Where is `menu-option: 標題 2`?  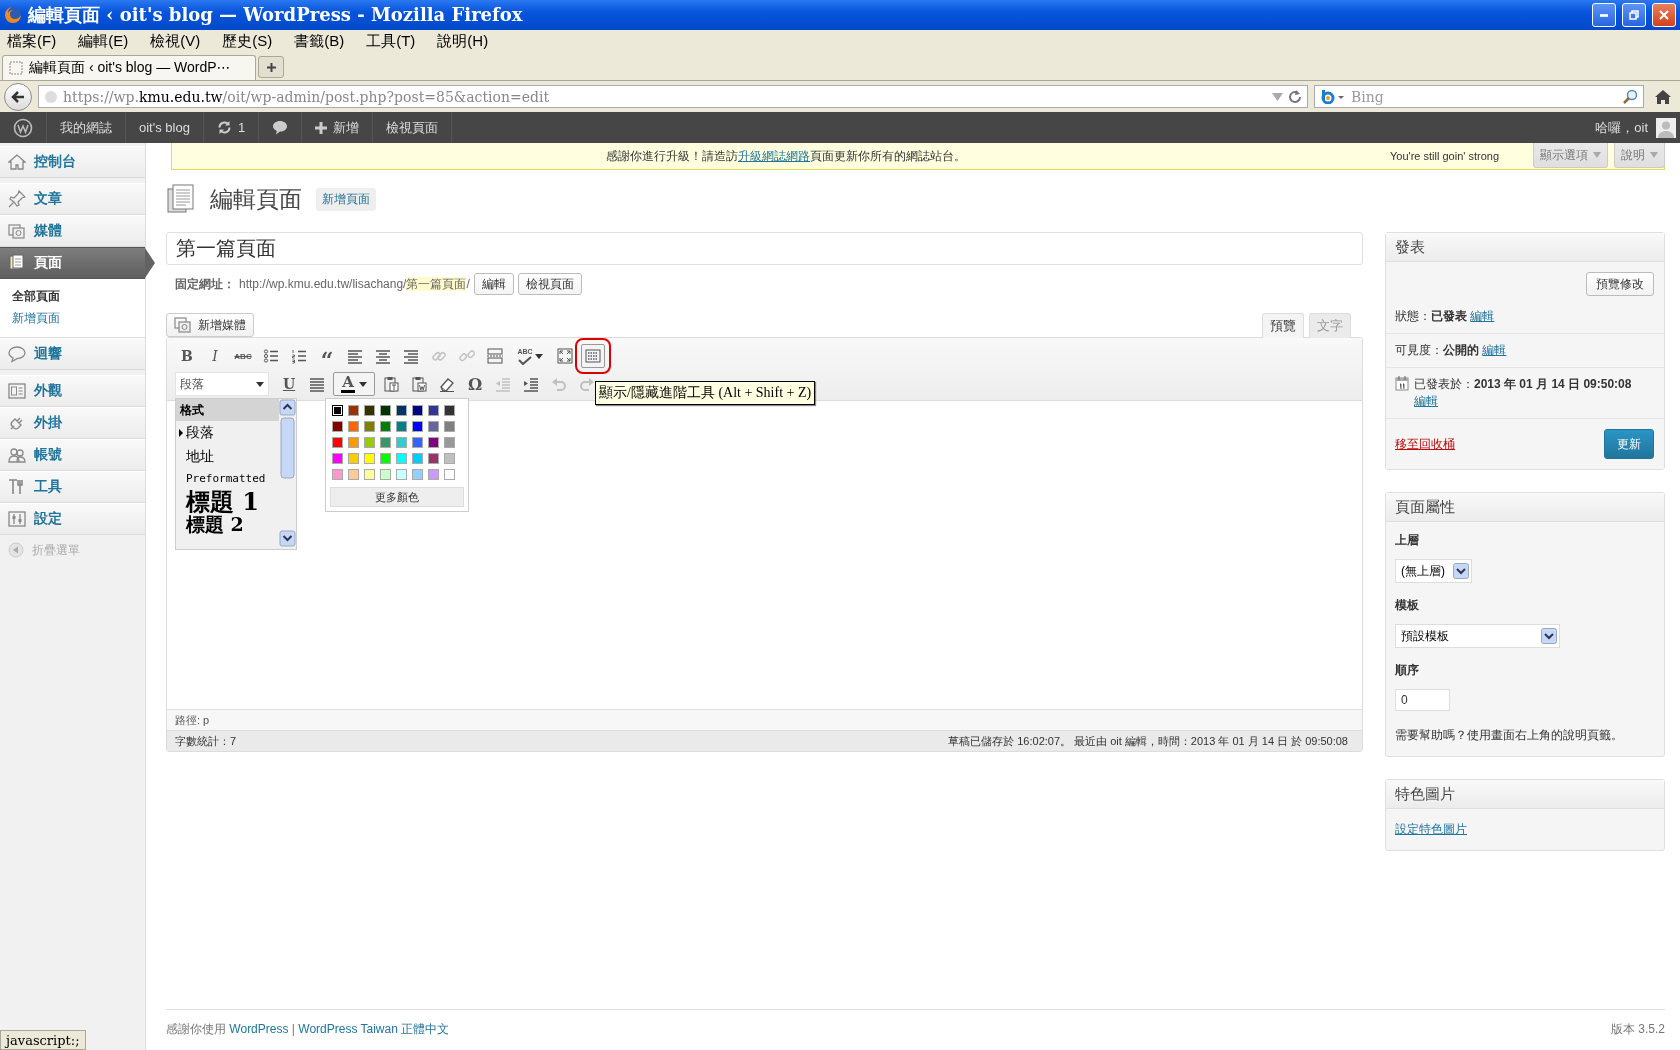 menu-option: 標題 2 is located at coordinates (227, 525).